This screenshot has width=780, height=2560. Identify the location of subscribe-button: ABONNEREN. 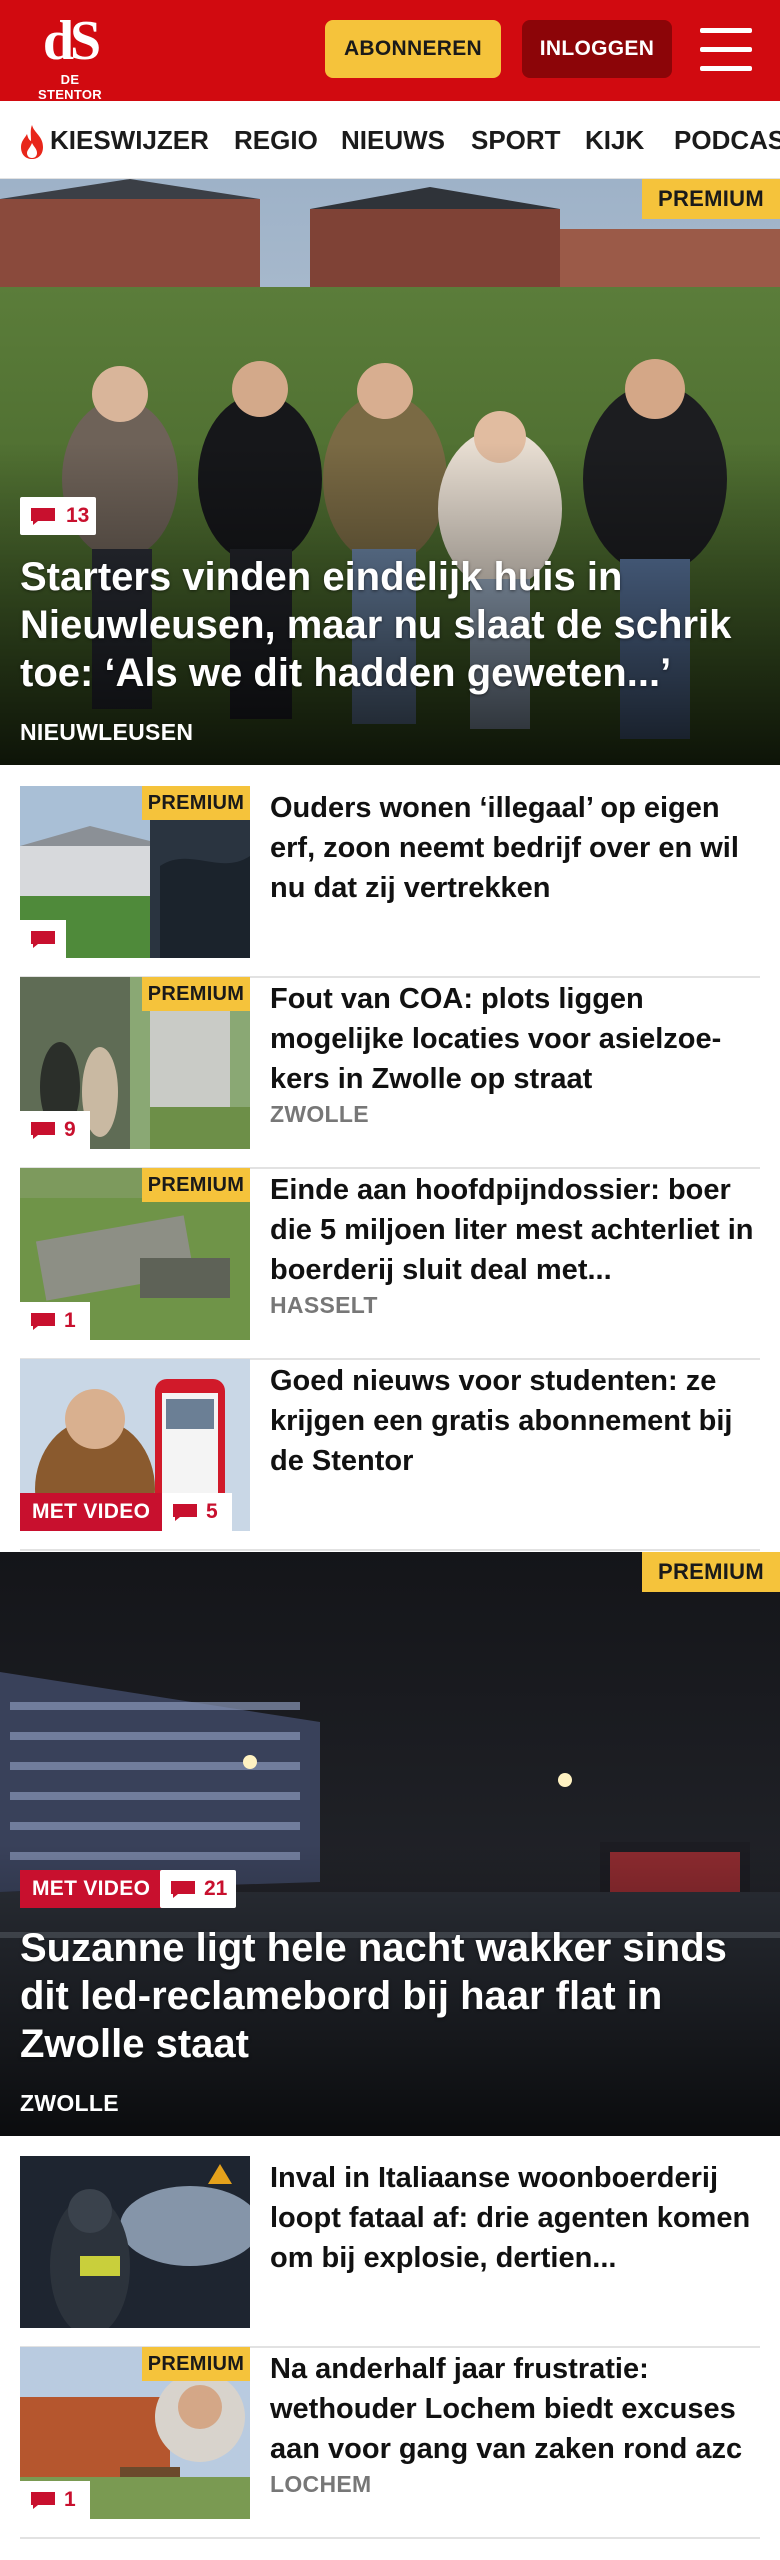
(413, 49).